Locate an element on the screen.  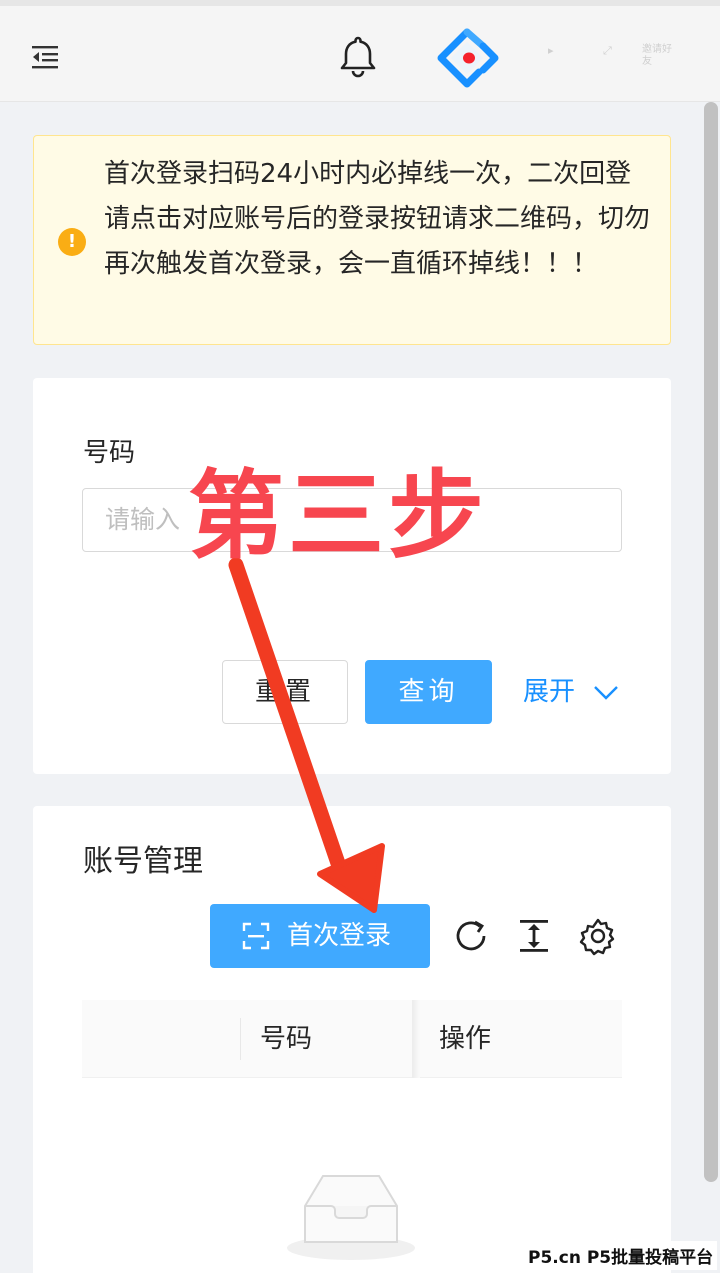
reset-button: 重置 is located at coordinates (285, 692).